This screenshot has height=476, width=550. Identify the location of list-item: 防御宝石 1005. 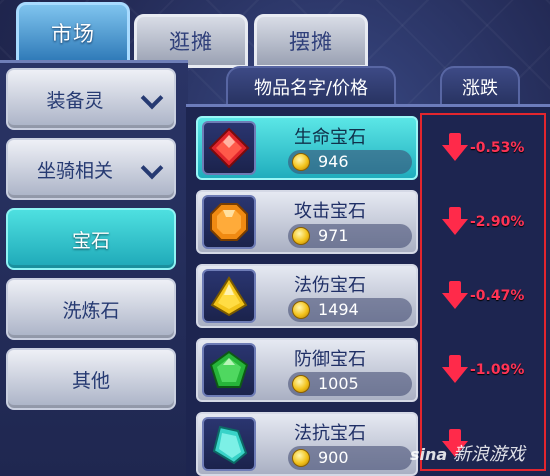
(307, 370).